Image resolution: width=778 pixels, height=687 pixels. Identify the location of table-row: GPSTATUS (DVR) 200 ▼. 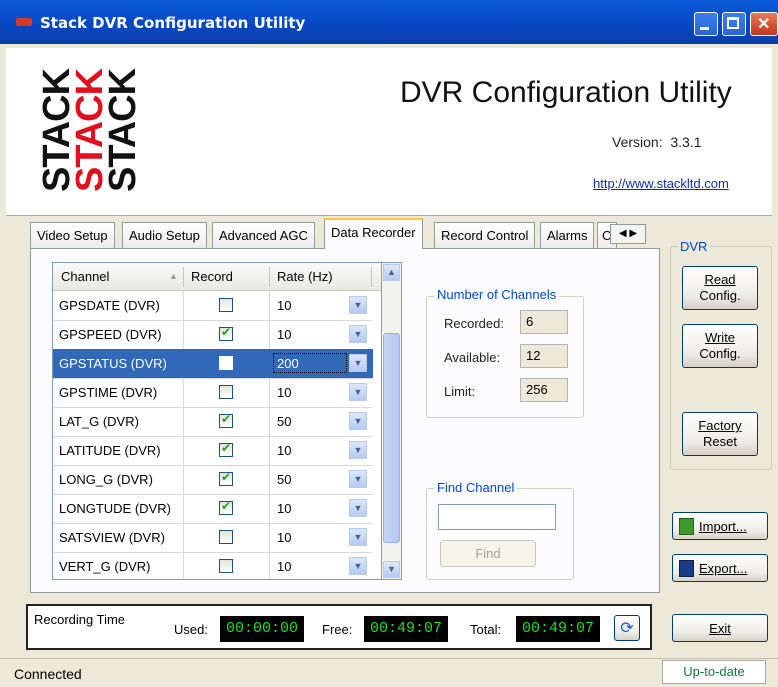
(213, 364).